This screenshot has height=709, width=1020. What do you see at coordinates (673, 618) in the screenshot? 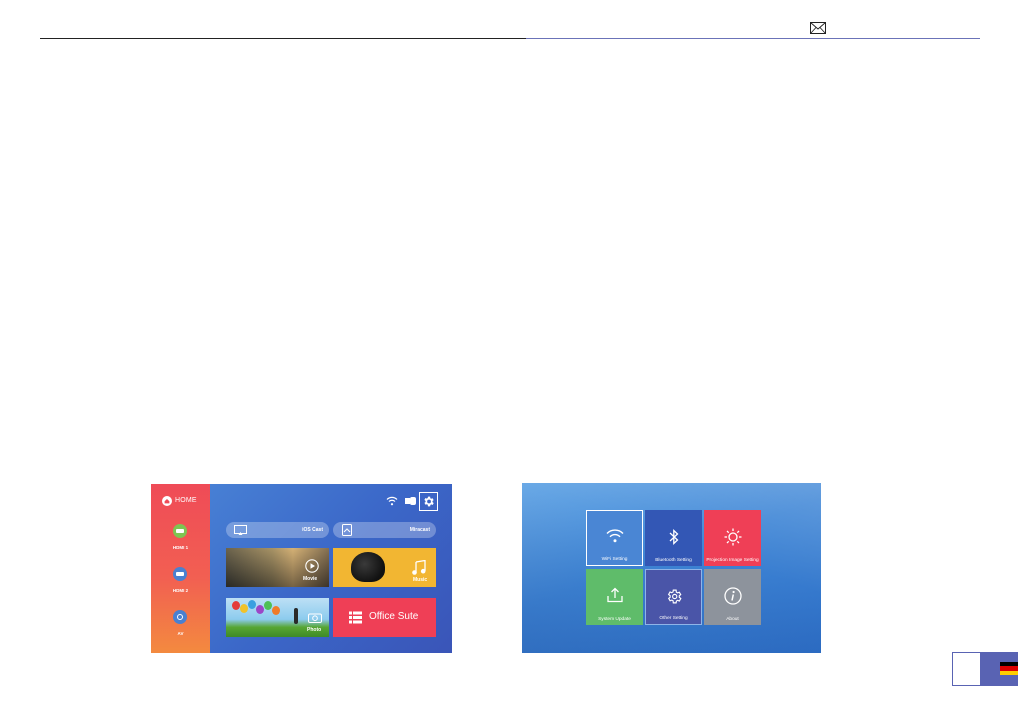
I see `tile-label: Other Setting` at bounding box center [673, 618].